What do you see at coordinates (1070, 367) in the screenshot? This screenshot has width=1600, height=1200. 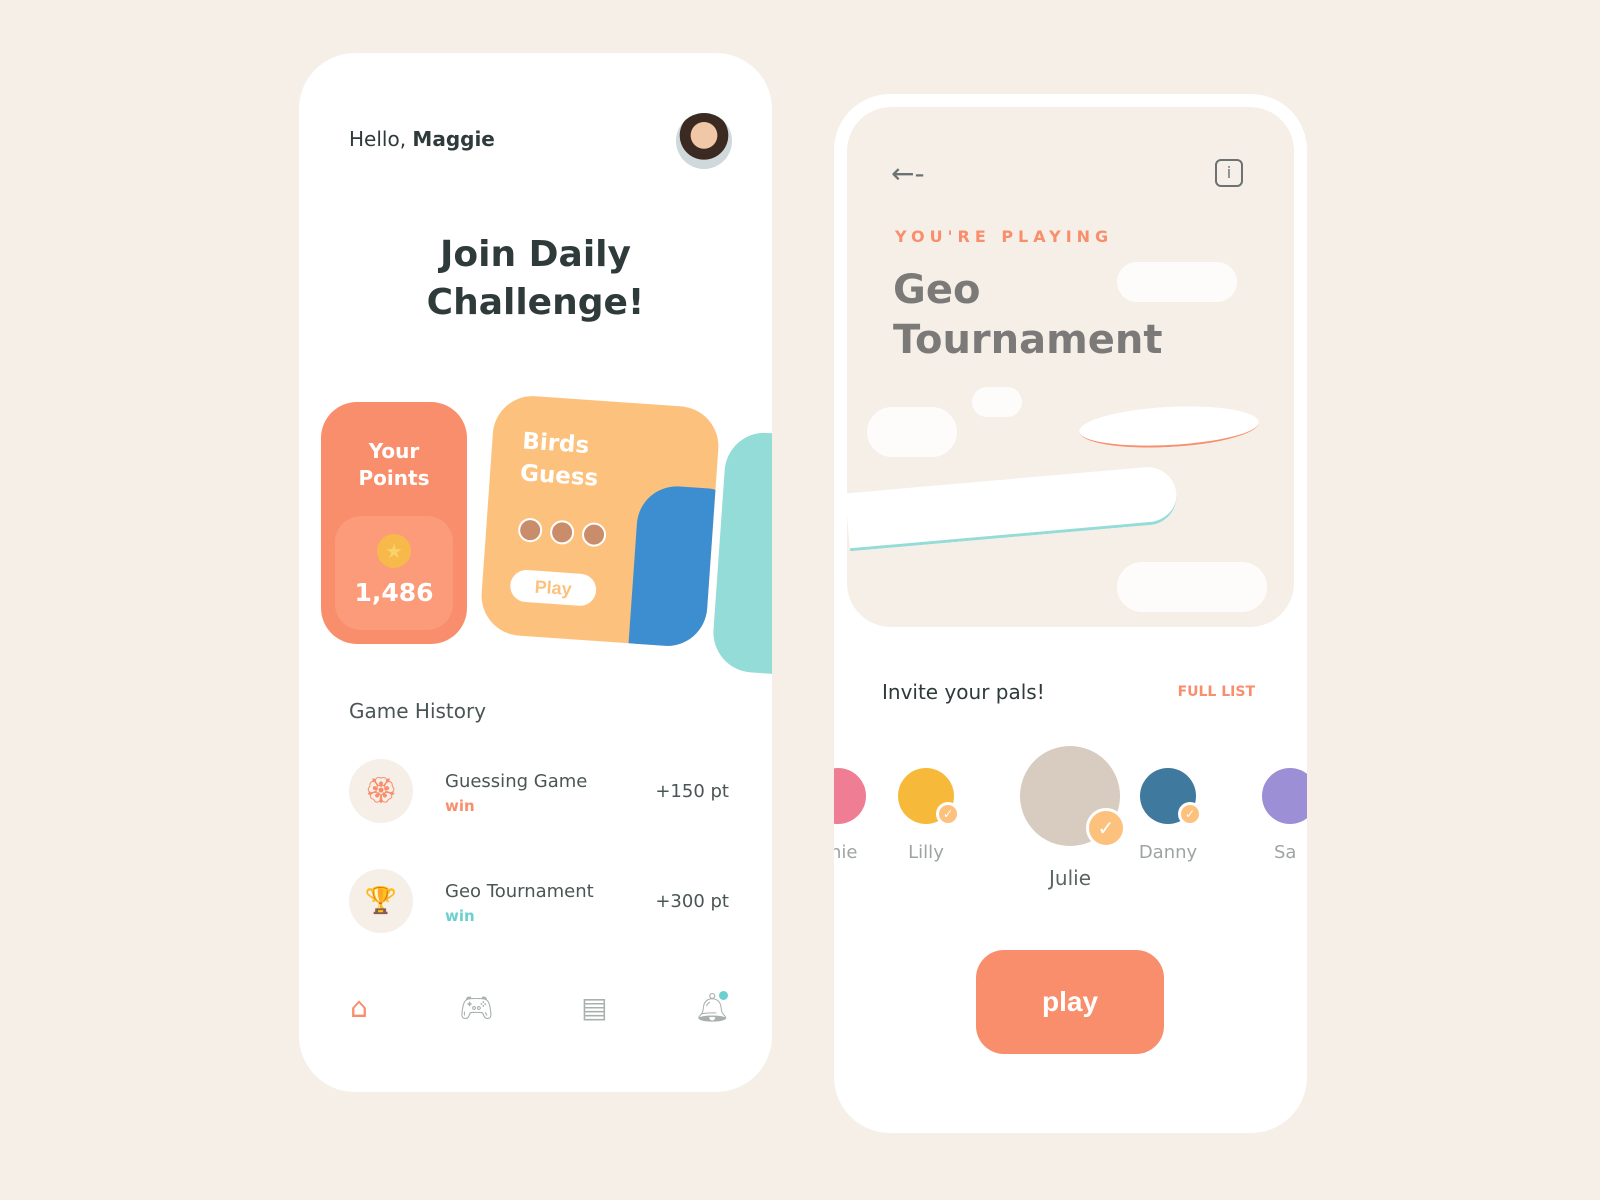 I see `hero-panel: ←- i YOU'RE PLAYING Geo Tournament` at bounding box center [1070, 367].